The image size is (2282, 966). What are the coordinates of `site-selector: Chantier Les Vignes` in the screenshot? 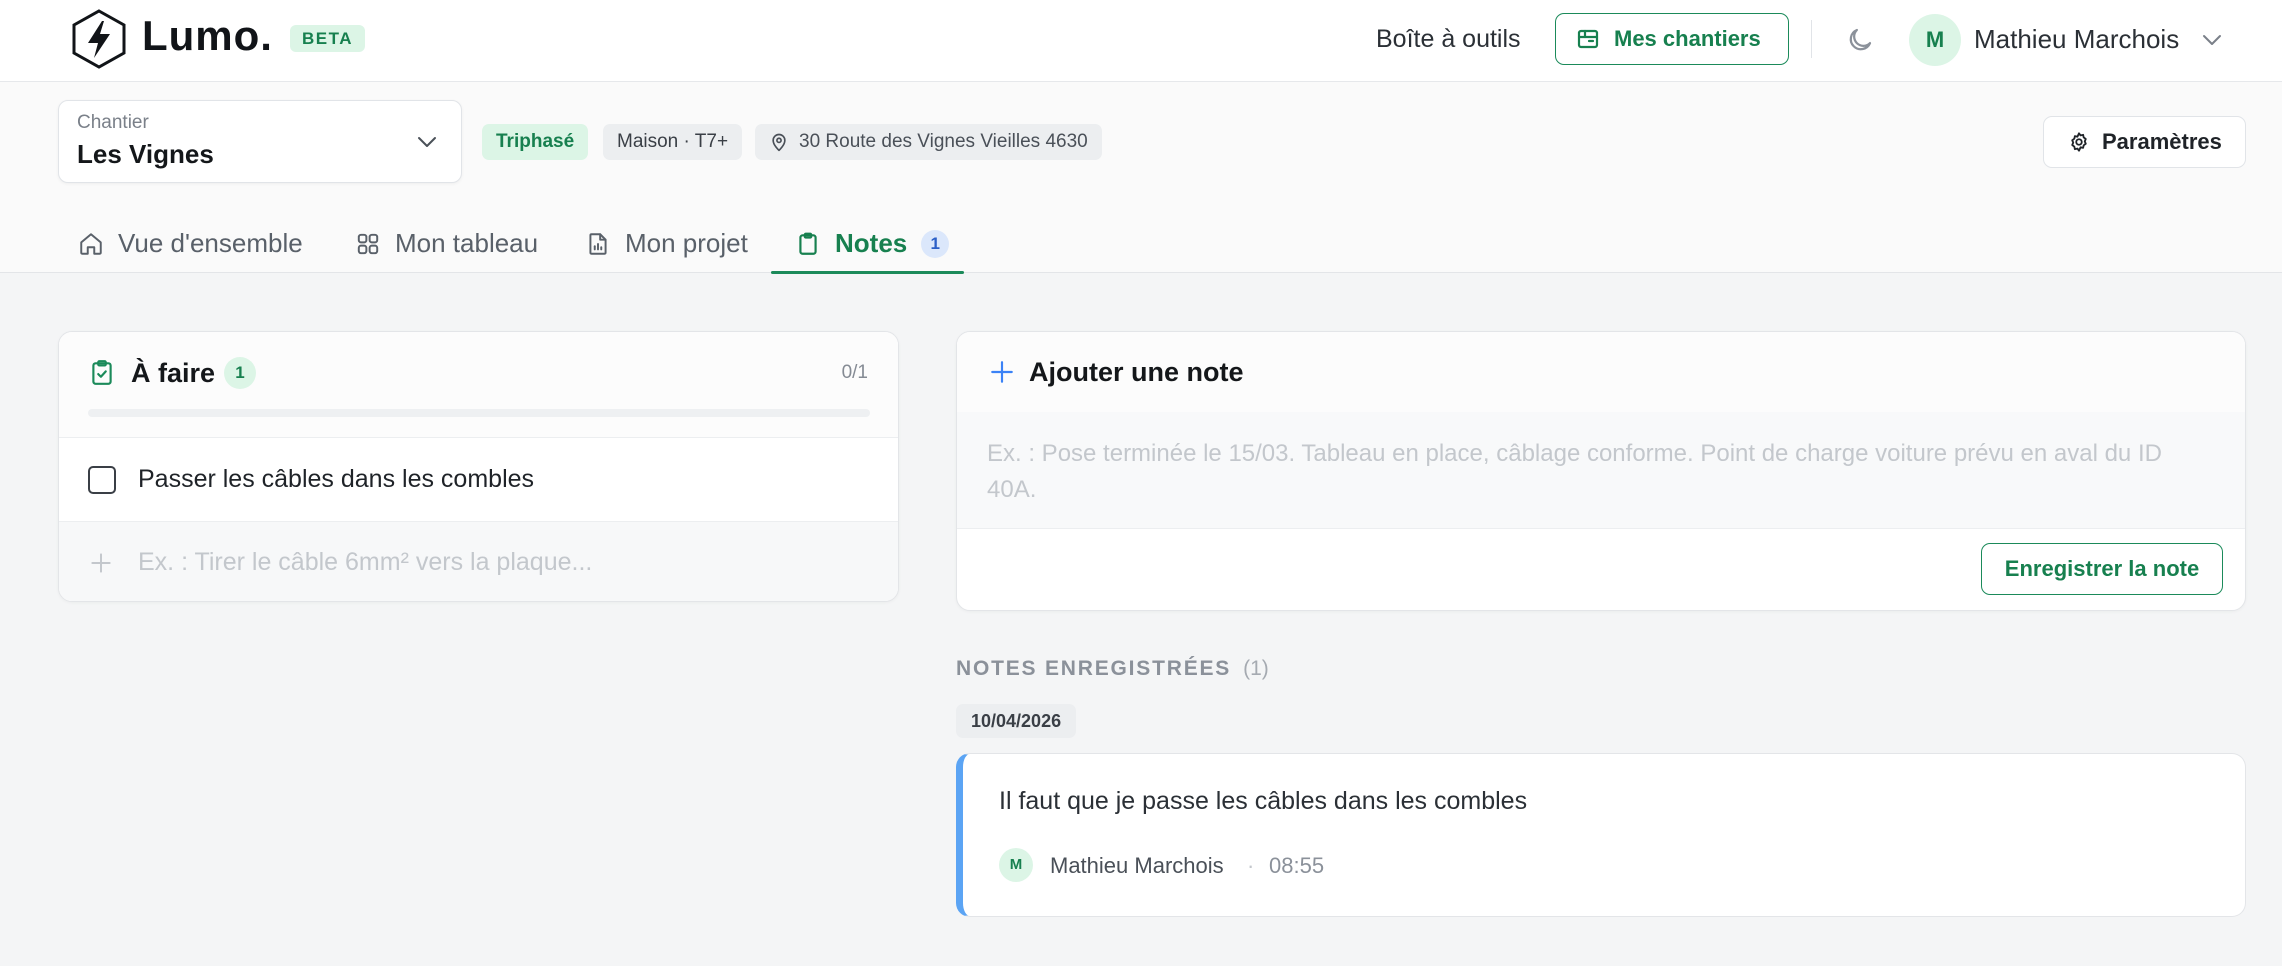 It's located at (260, 141).